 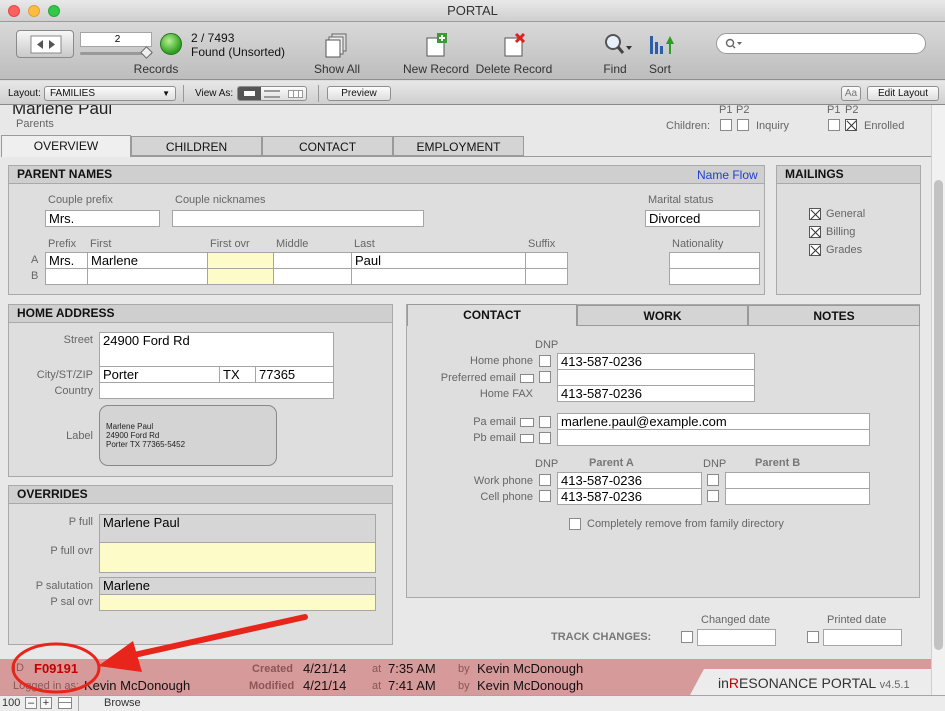 What do you see at coordinates (713, 437) in the screenshot?
I see `pb-email-field` at bounding box center [713, 437].